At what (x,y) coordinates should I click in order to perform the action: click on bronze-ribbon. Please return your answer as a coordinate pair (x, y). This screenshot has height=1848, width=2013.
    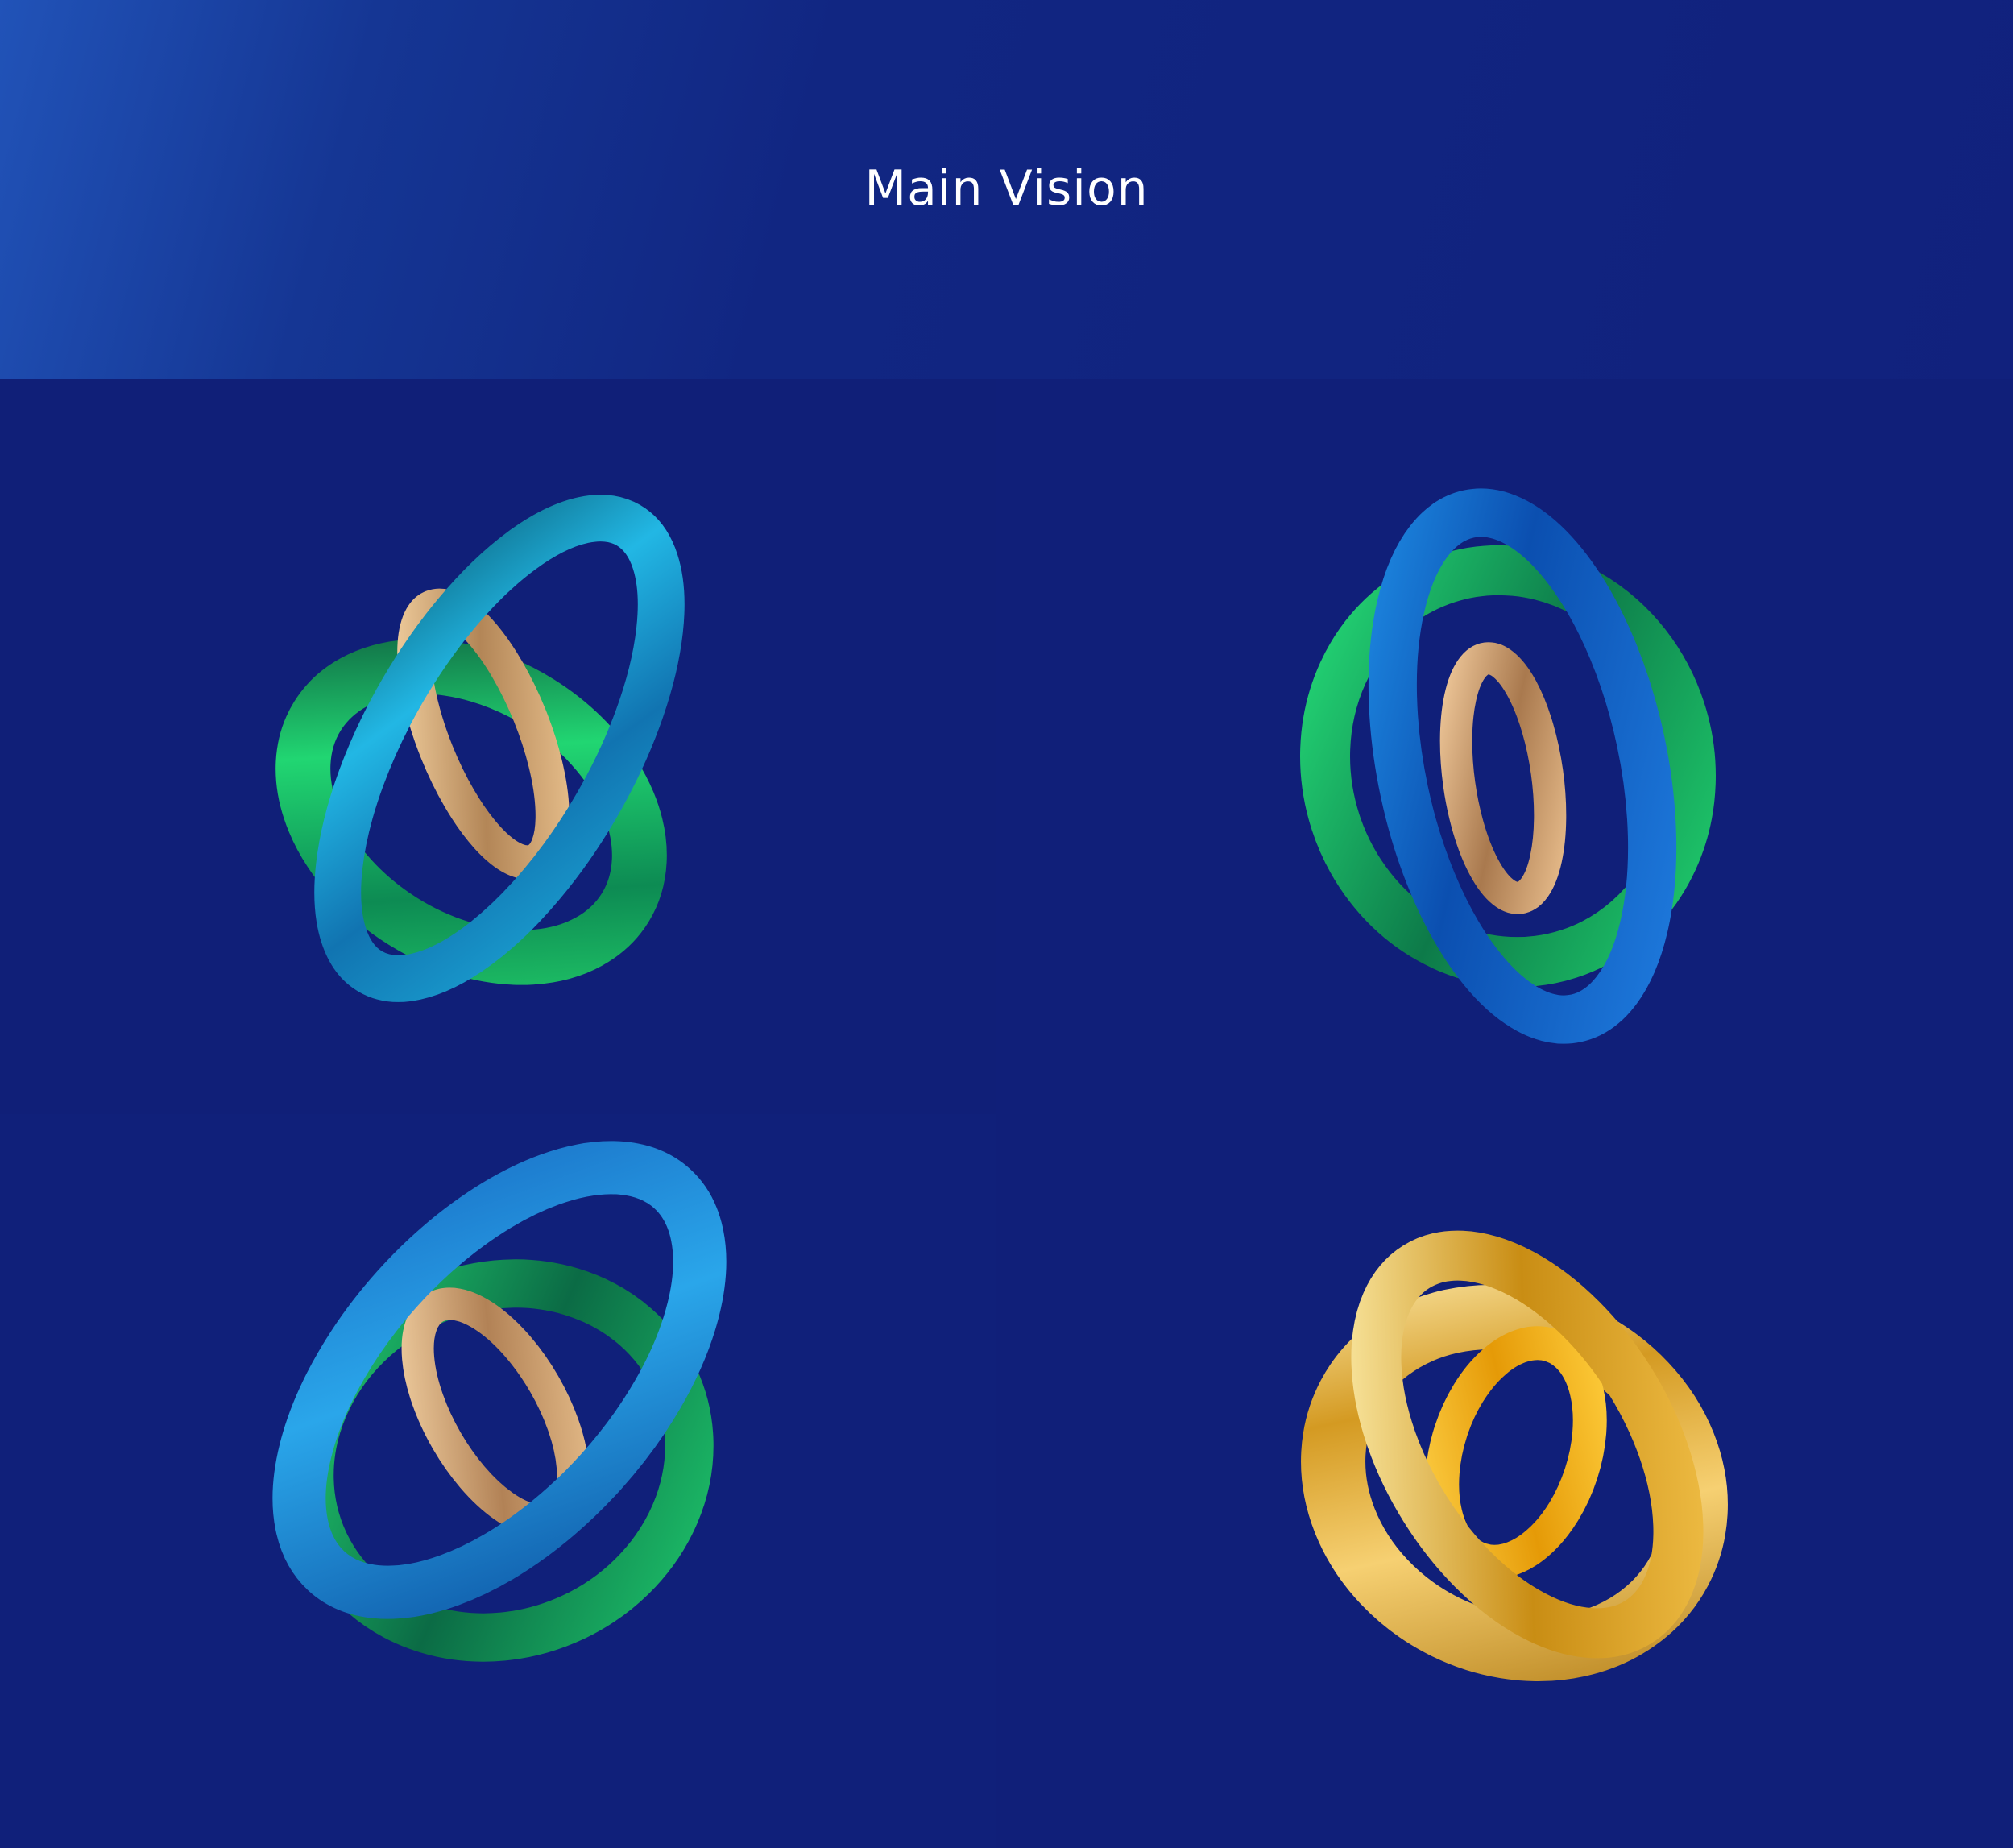
    Looking at the image, I should click on (1503, 778).